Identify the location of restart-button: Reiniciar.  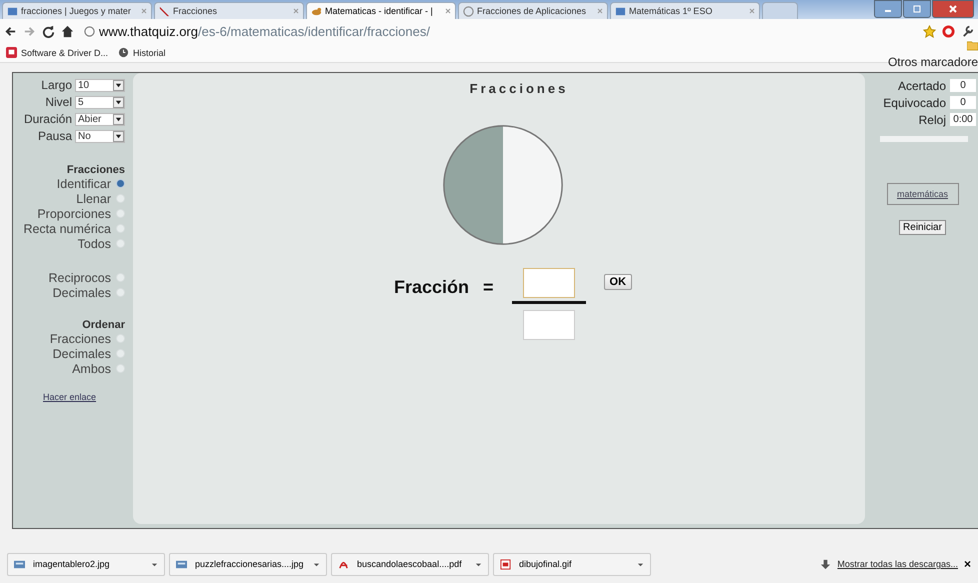
(922, 227).